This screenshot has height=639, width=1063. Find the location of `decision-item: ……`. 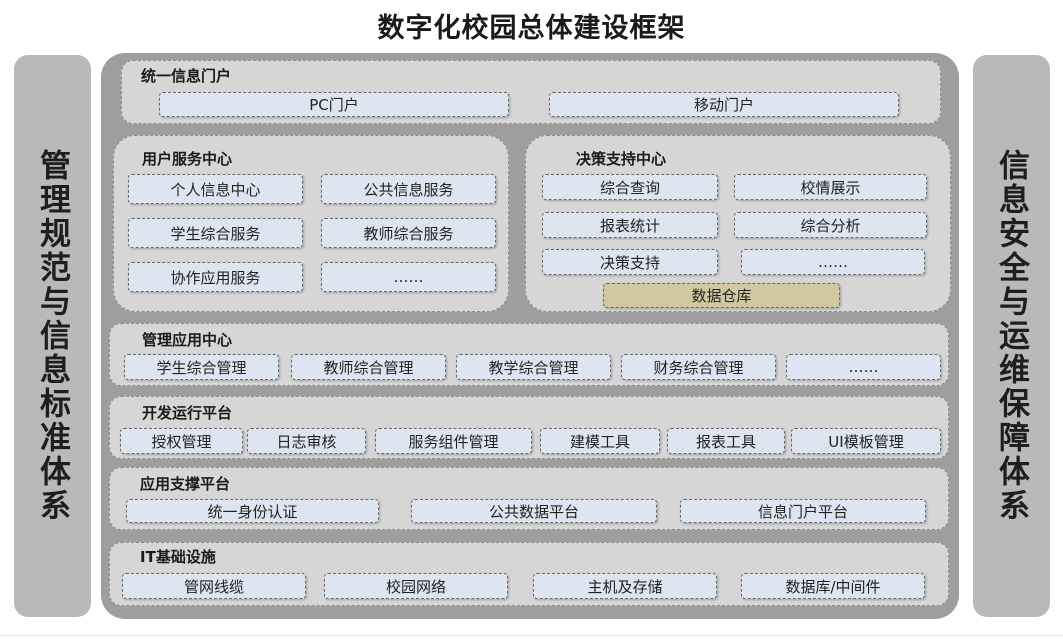

decision-item: …… is located at coordinates (833, 262).